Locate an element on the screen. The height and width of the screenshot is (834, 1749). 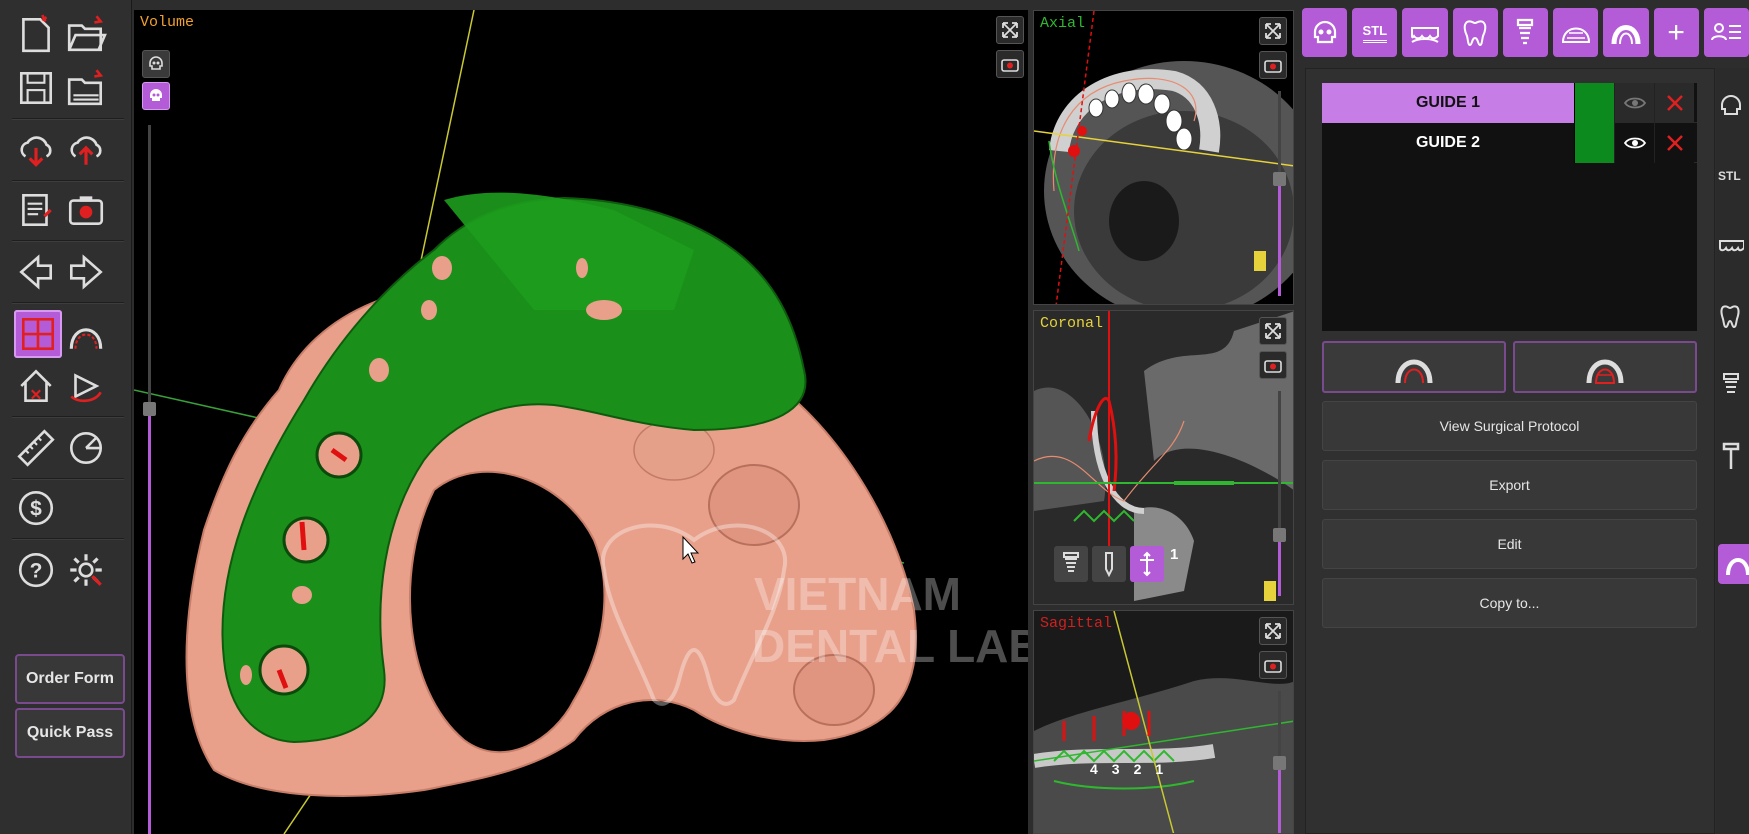
tooth-number: 2 is located at coordinates (1137, 769).